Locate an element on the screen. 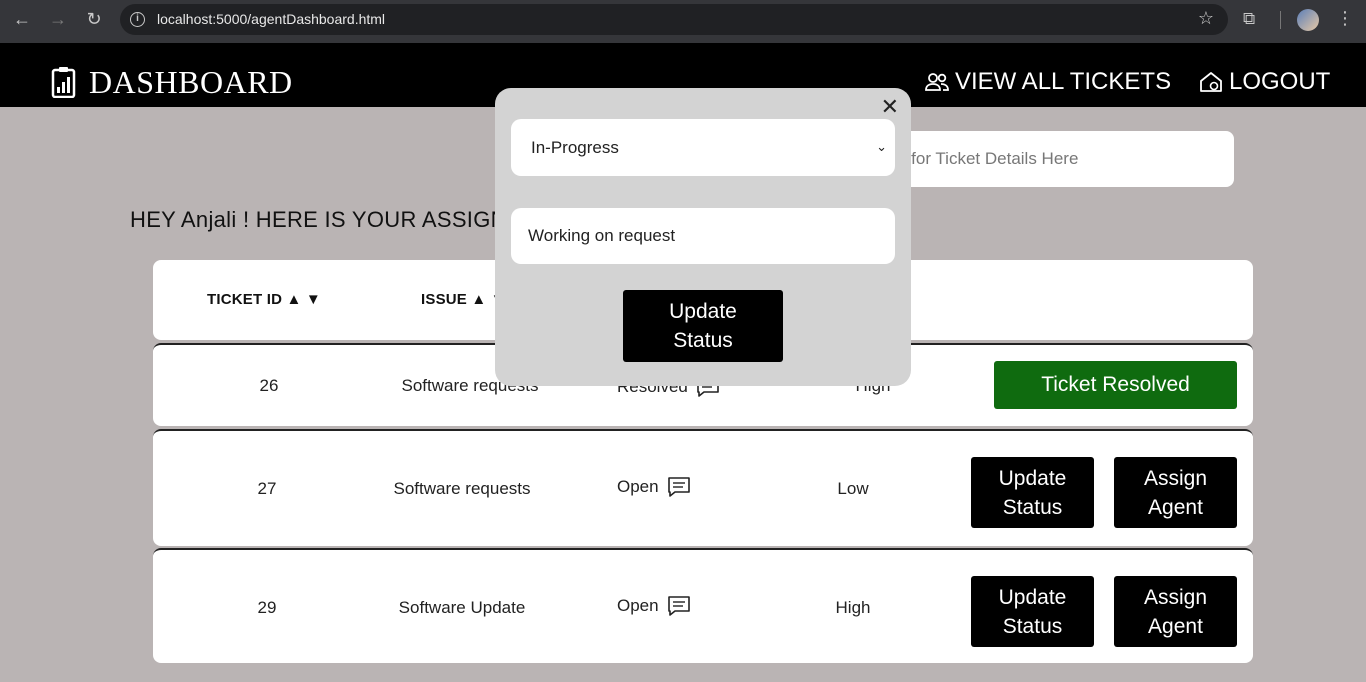 The image size is (1366, 682). priority-cell: High is located at coordinates (853, 607).